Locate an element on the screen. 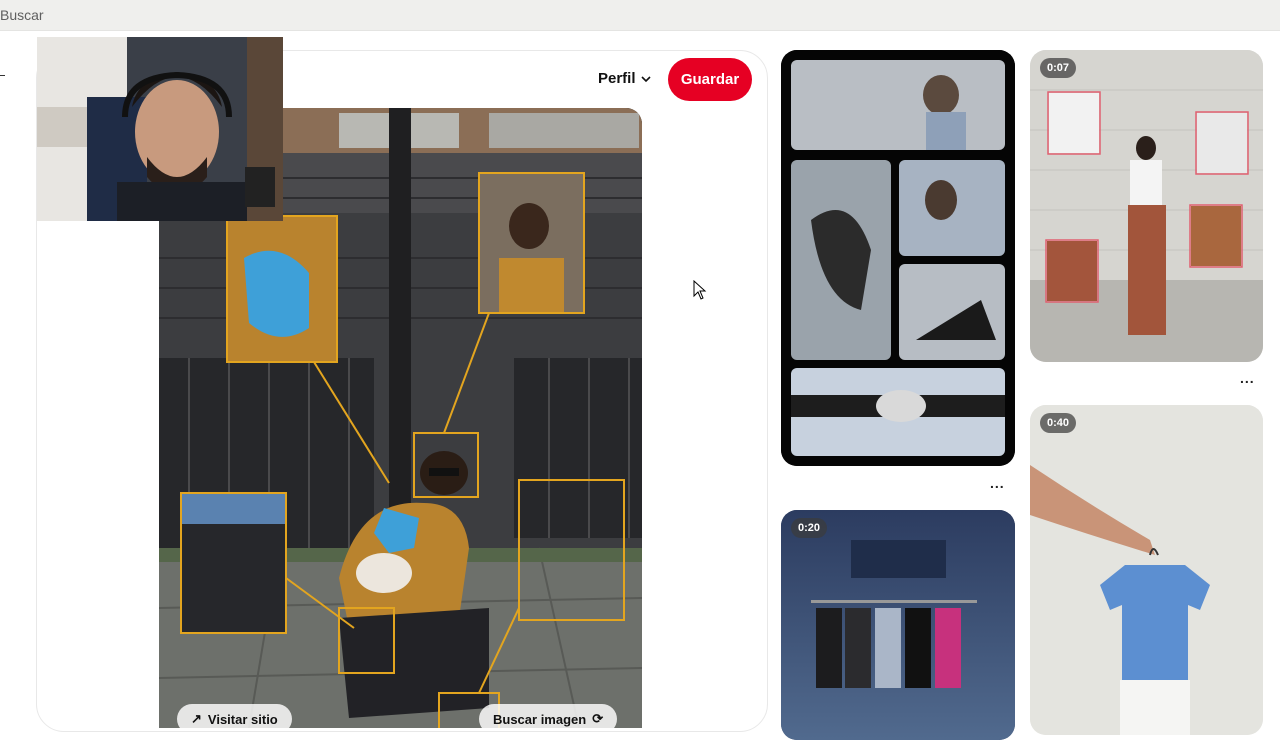  lookbook-image is located at coordinates (1146, 206).